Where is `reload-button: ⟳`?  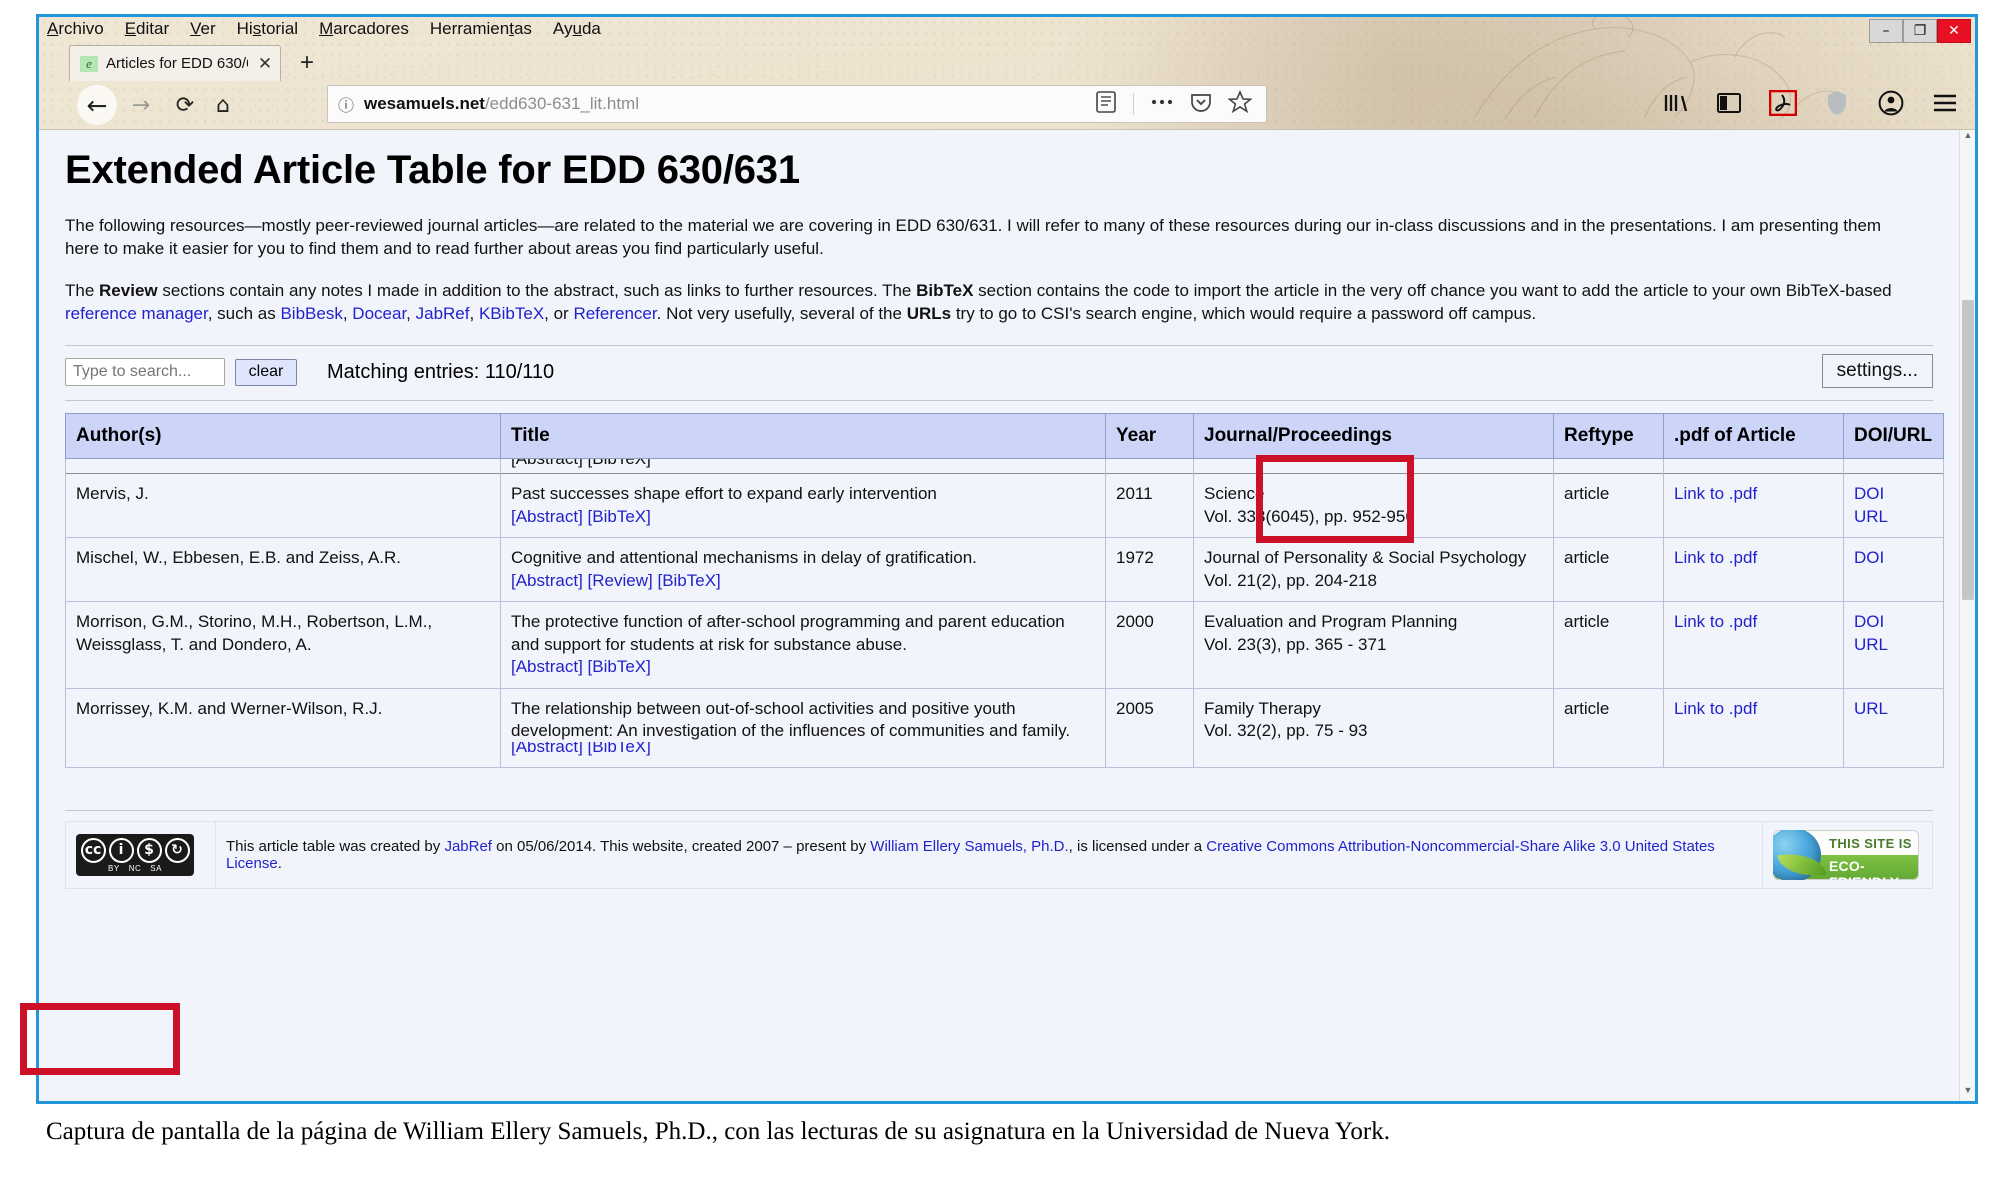 reload-button: ⟳ is located at coordinates (185, 105).